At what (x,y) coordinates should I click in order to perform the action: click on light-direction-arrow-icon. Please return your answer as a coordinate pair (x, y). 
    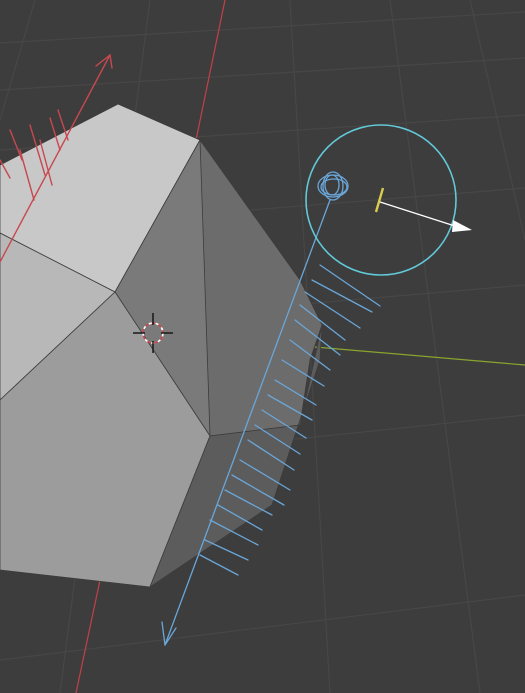
    Looking at the image, I should click on (462, 226).